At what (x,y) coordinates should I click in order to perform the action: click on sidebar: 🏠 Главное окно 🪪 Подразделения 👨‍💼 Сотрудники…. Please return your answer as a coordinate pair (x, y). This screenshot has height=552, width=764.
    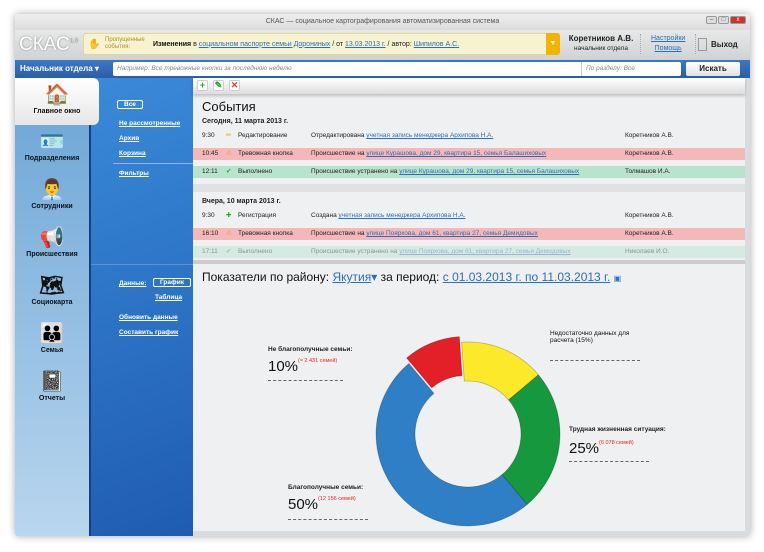
    Looking at the image, I should click on (57, 307).